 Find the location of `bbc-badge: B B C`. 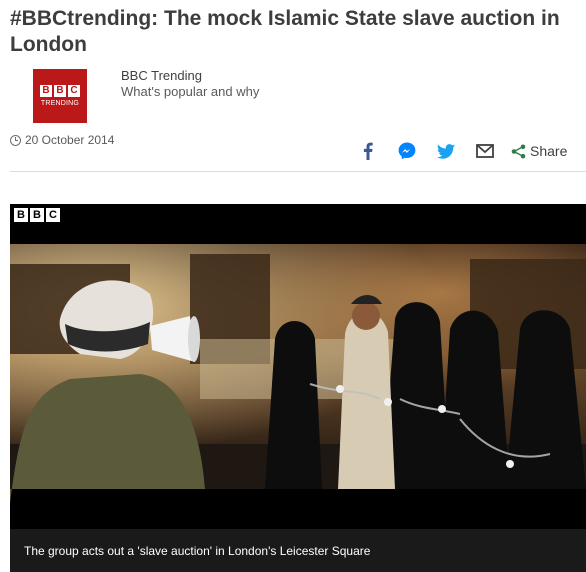

bbc-badge: B B C is located at coordinates (37, 215).